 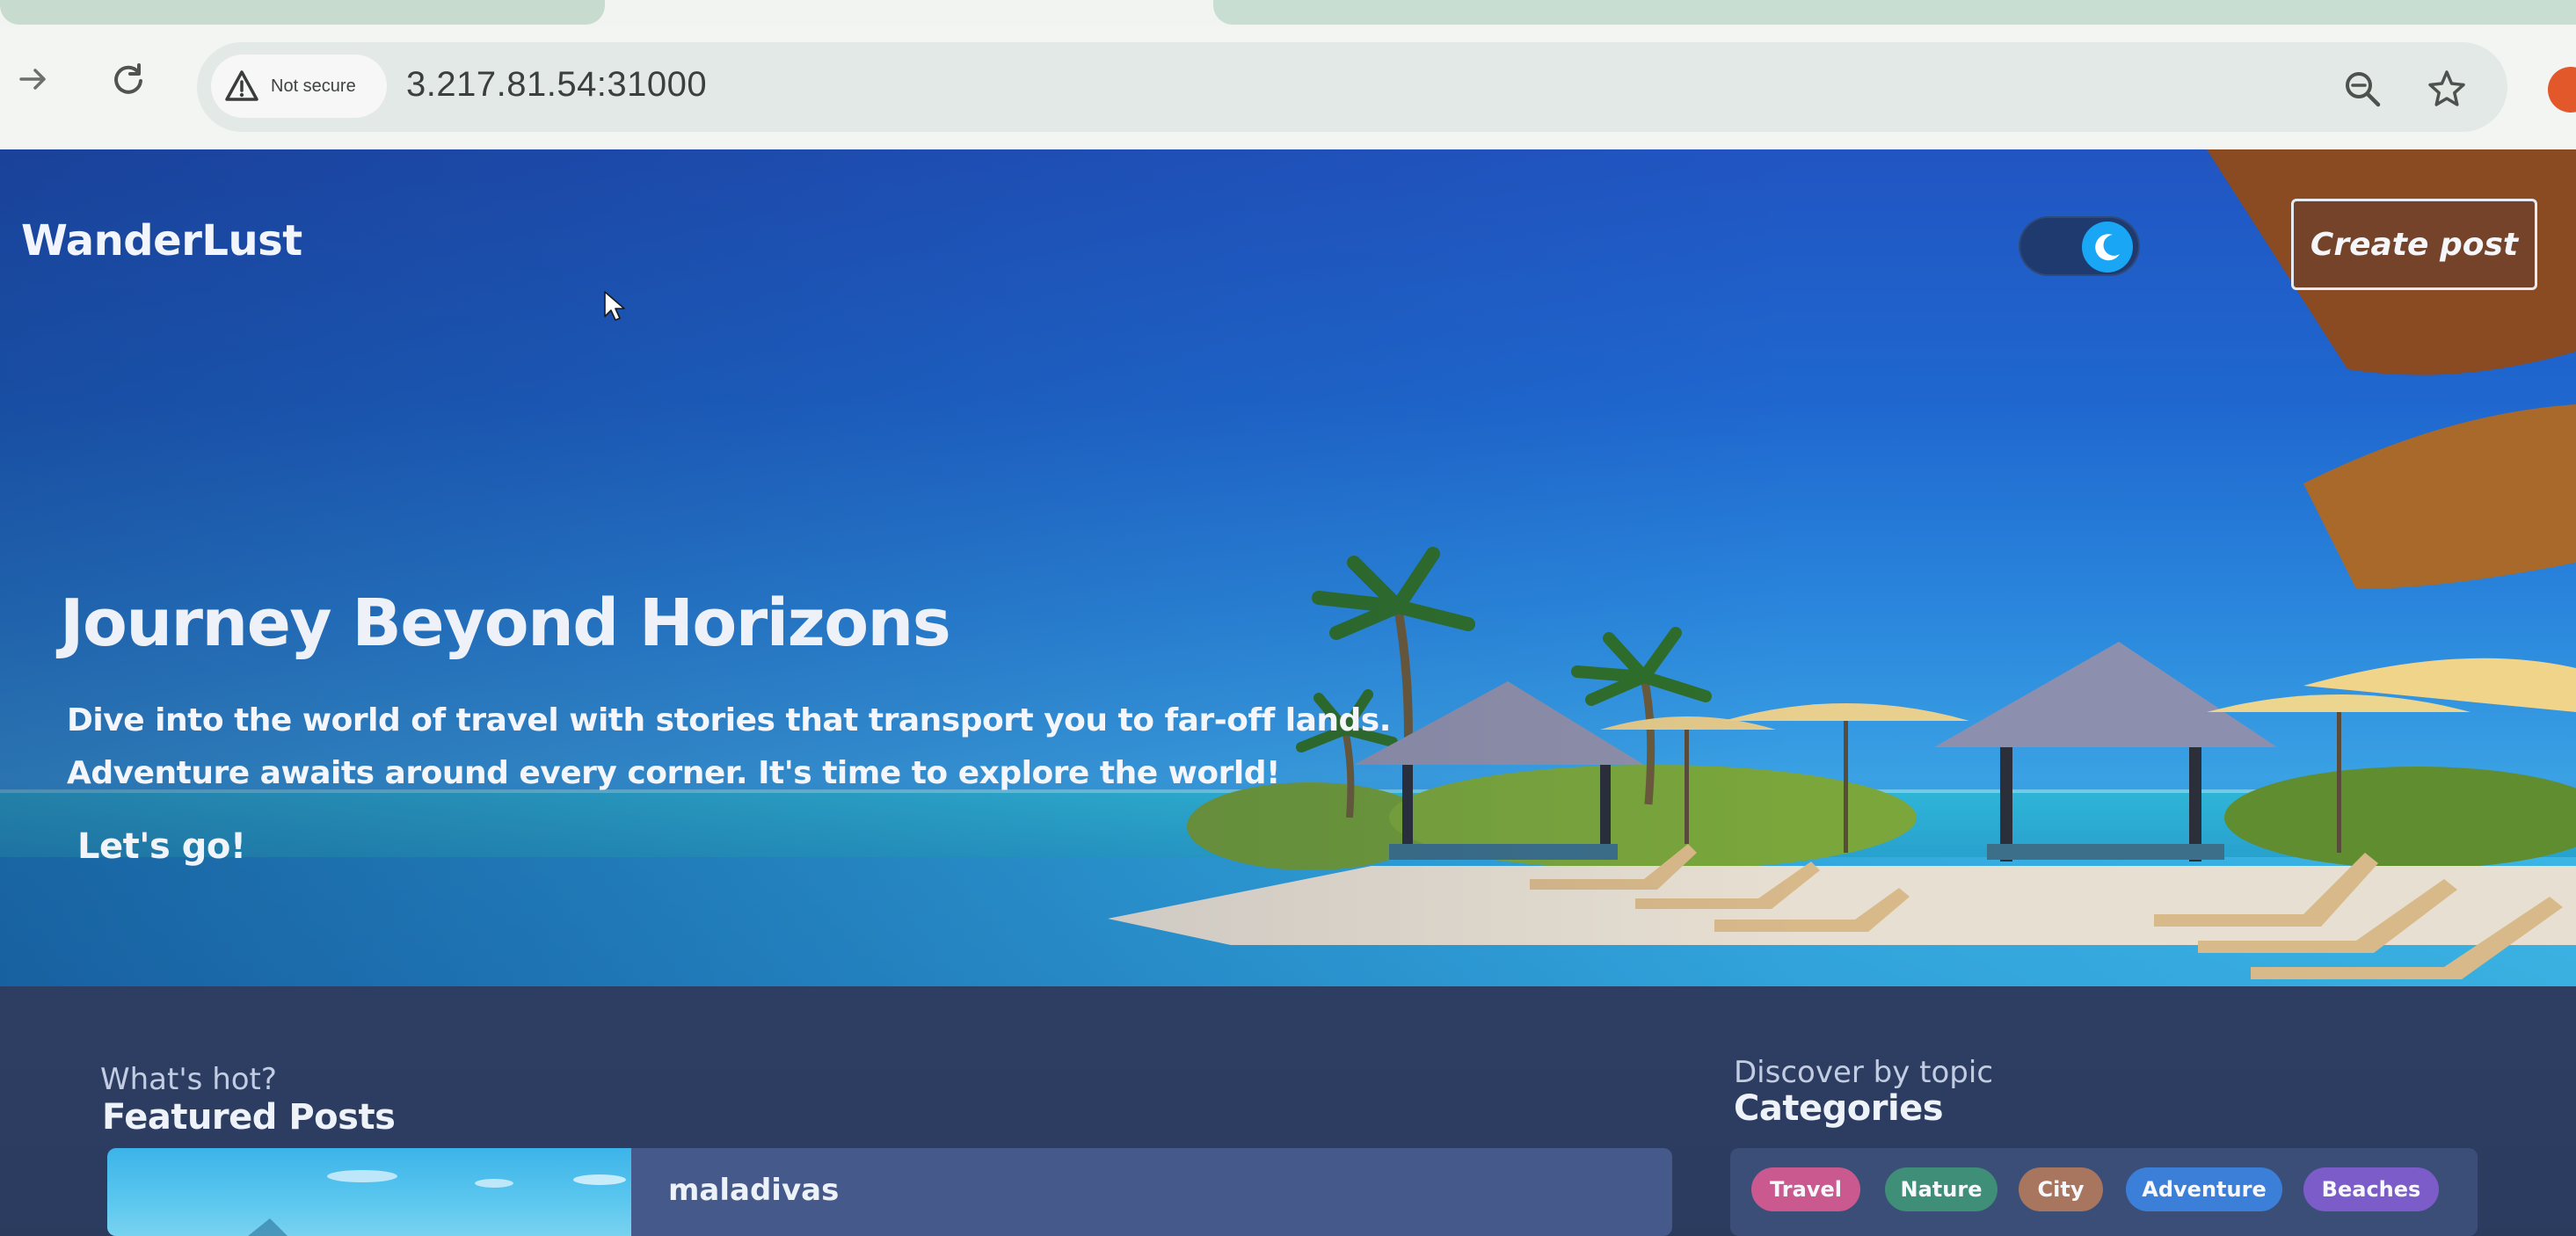 What do you see at coordinates (313, 86) in the screenshot?
I see `security-label: Not secure` at bounding box center [313, 86].